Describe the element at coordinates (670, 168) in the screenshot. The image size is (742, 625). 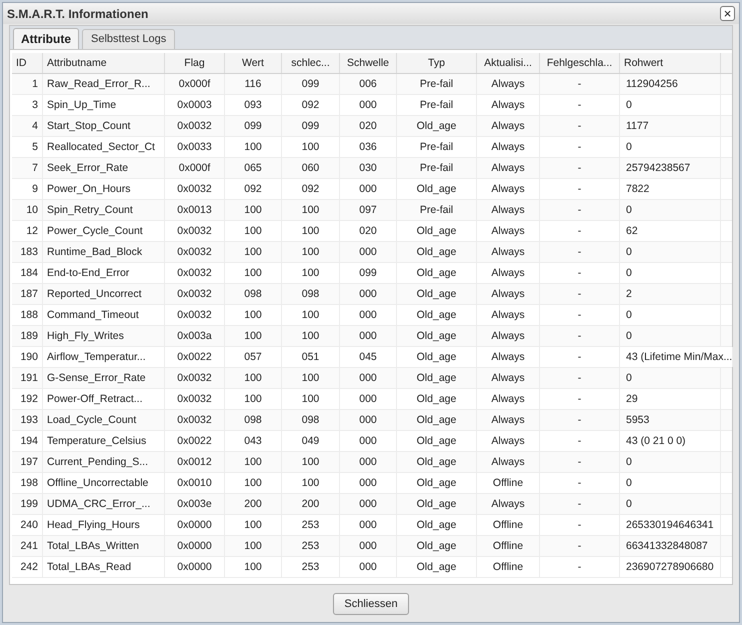
I see `table-cell: 25794238567` at that location.